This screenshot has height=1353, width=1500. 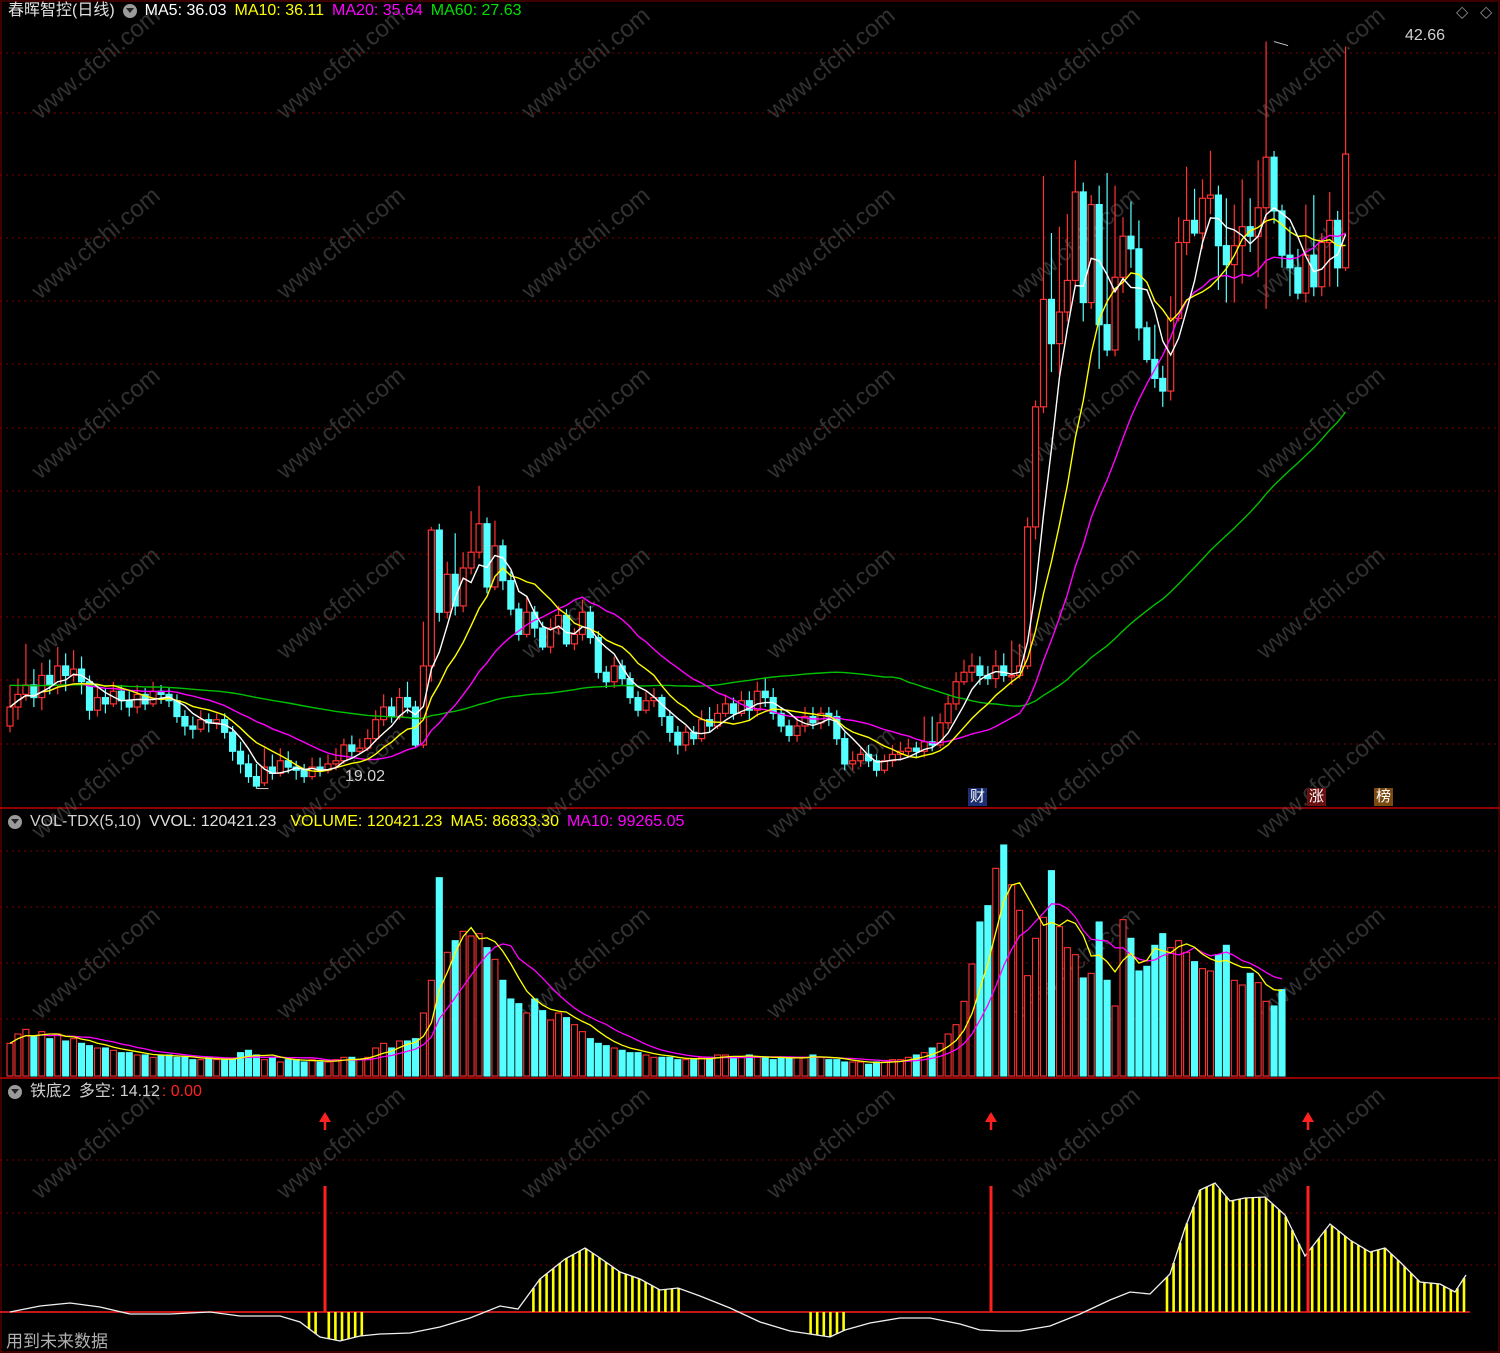 I want to click on signal-arrow-icon, so click(x=991, y=1117).